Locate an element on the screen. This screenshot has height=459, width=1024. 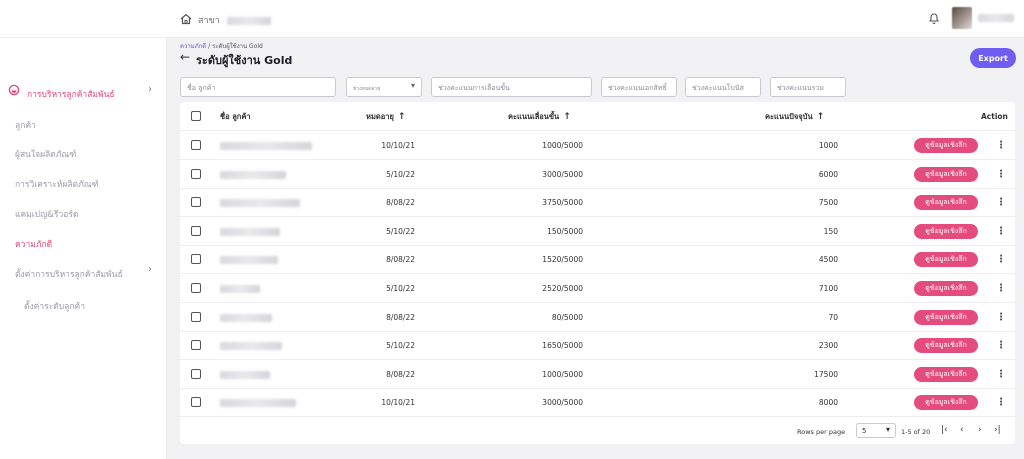
table-row: 8/08/22 3750/5000 7500 ดูข้อมูลเชิงลึก ⋮ is located at coordinates (597, 203).